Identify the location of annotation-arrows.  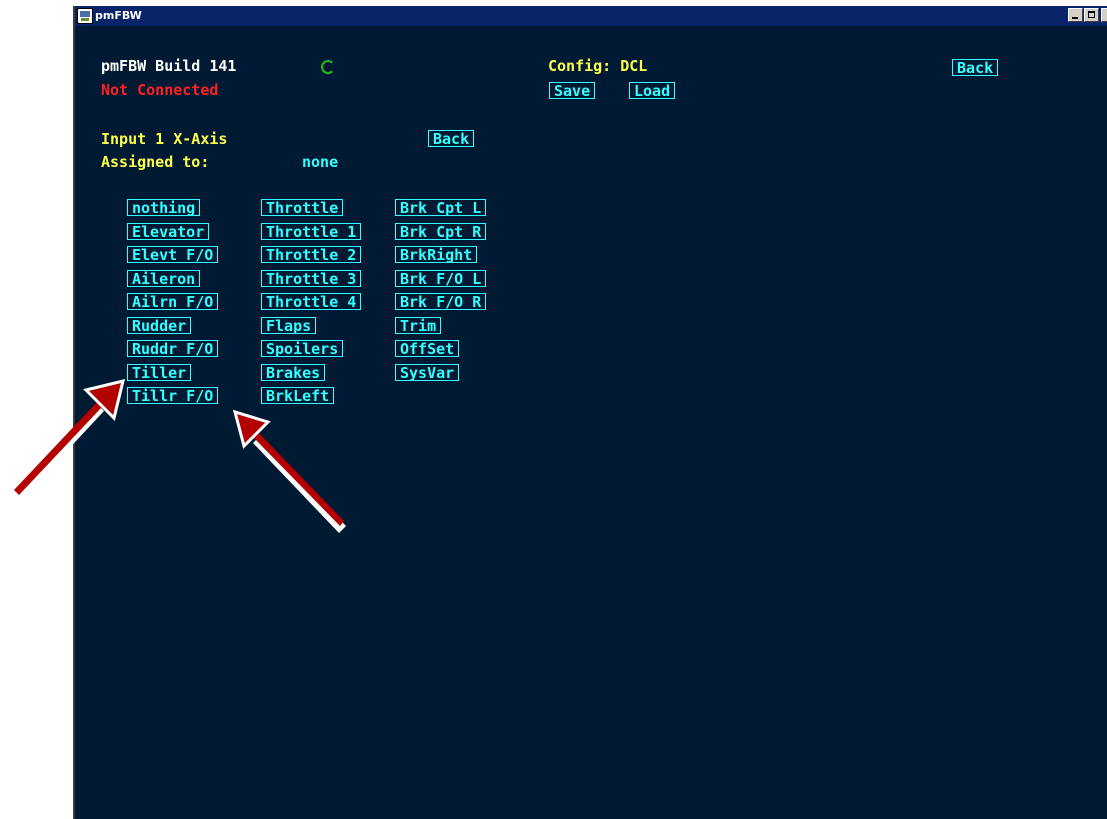
(179, 455).